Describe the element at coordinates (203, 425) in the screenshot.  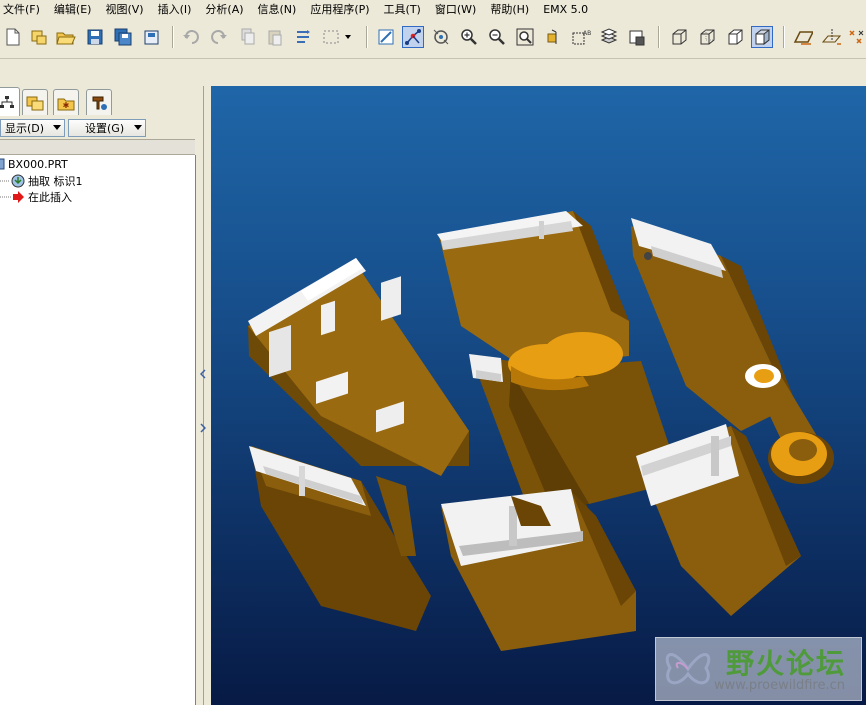
I see `expand-right-icon` at that location.